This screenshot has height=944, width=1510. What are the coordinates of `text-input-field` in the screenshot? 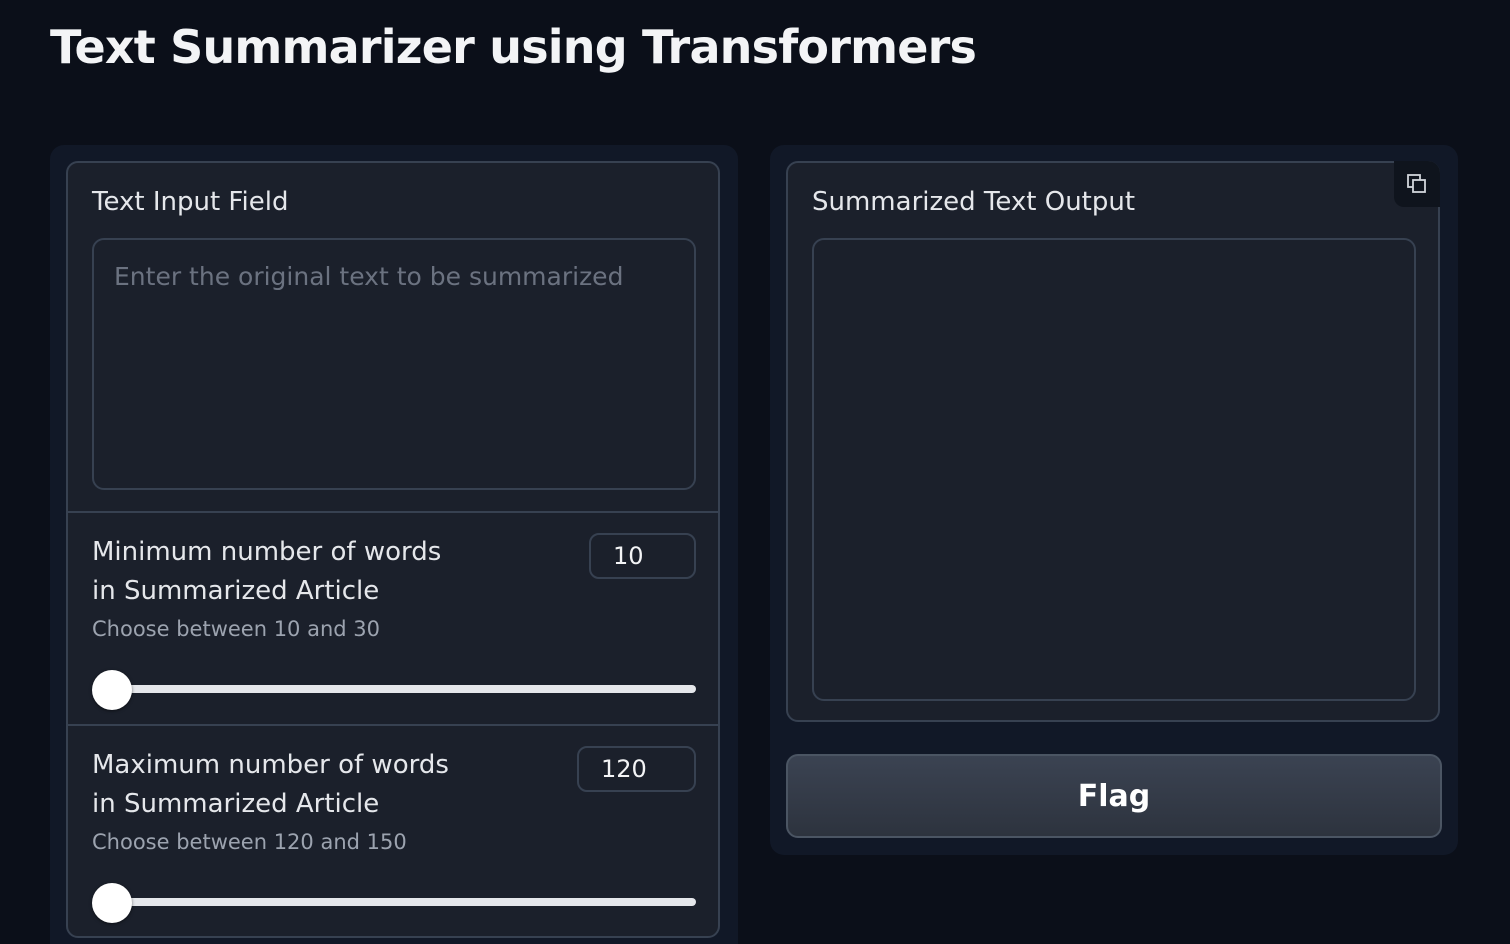 It's located at (394, 364).